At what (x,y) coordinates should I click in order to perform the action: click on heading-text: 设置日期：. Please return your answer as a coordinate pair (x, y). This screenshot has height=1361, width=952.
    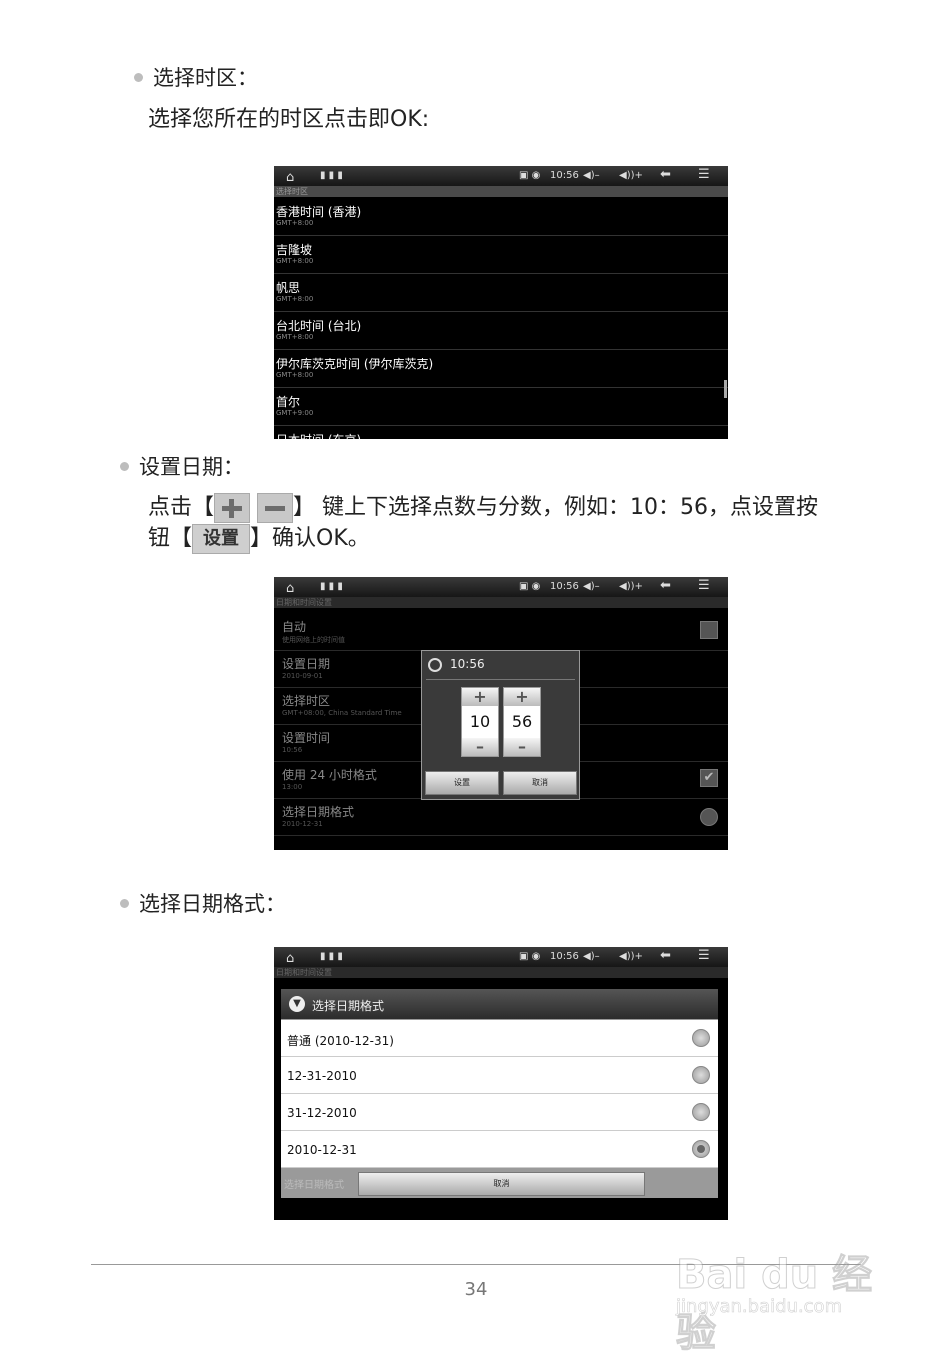
    Looking at the image, I should click on (191, 467).